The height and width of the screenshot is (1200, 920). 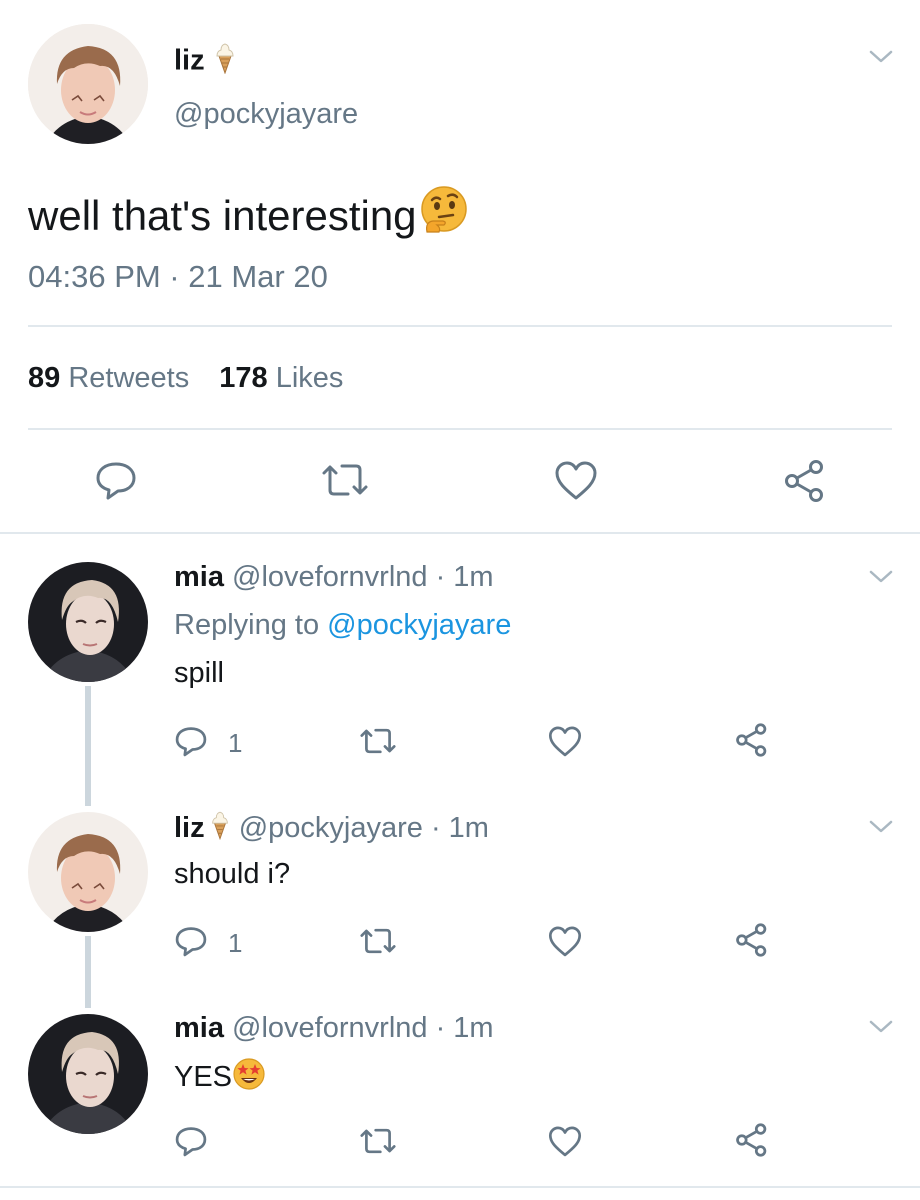 I want to click on likes-stat: 178 Likes, so click(x=281, y=378).